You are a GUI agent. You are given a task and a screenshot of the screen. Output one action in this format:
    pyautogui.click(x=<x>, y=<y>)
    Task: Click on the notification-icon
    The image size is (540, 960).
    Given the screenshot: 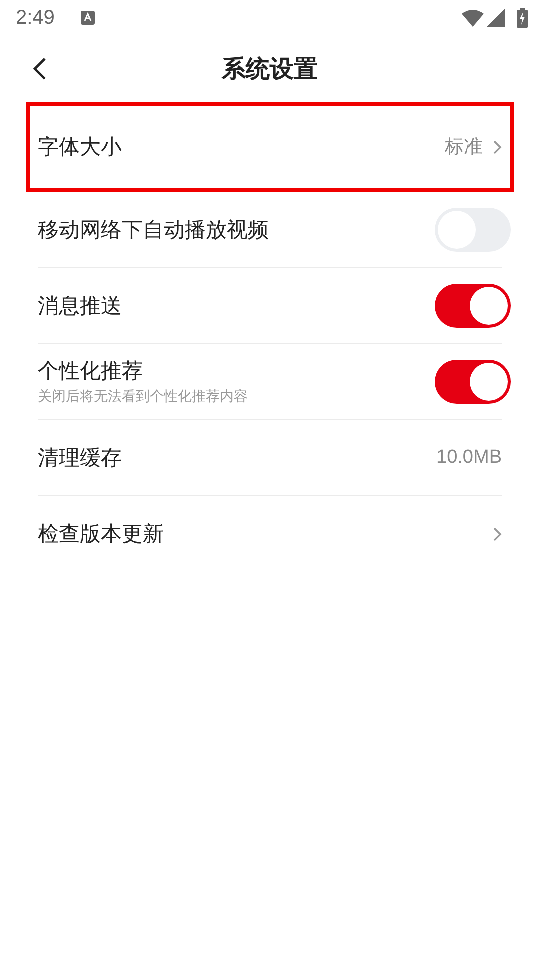 What is the action you would take?
    pyautogui.click(x=87, y=18)
    